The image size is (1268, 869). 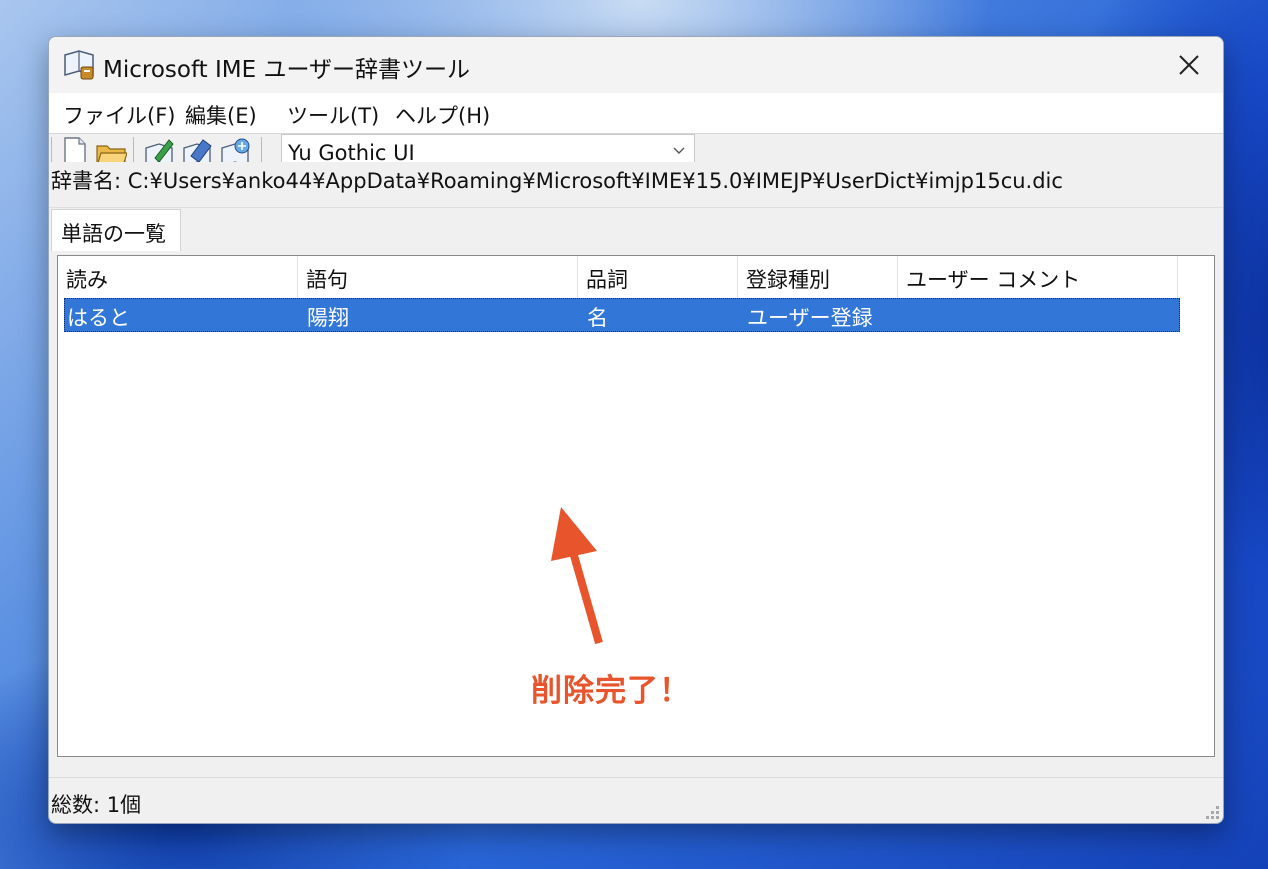 What do you see at coordinates (636, 207) in the screenshot?
I see `divider` at bounding box center [636, 207].